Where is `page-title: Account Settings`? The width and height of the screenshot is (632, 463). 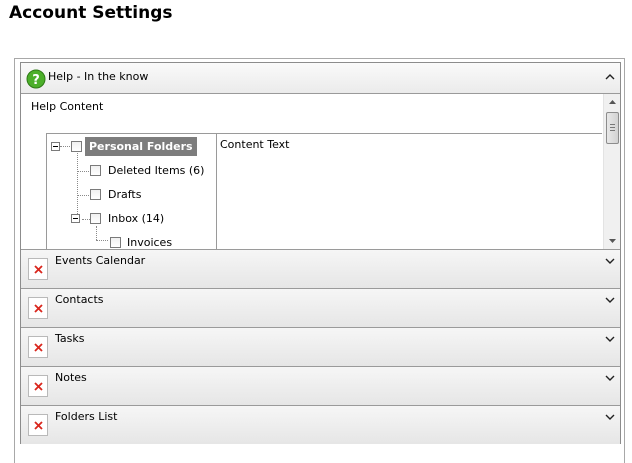 page-title: Account Settings is located at coordinates (91, 13).